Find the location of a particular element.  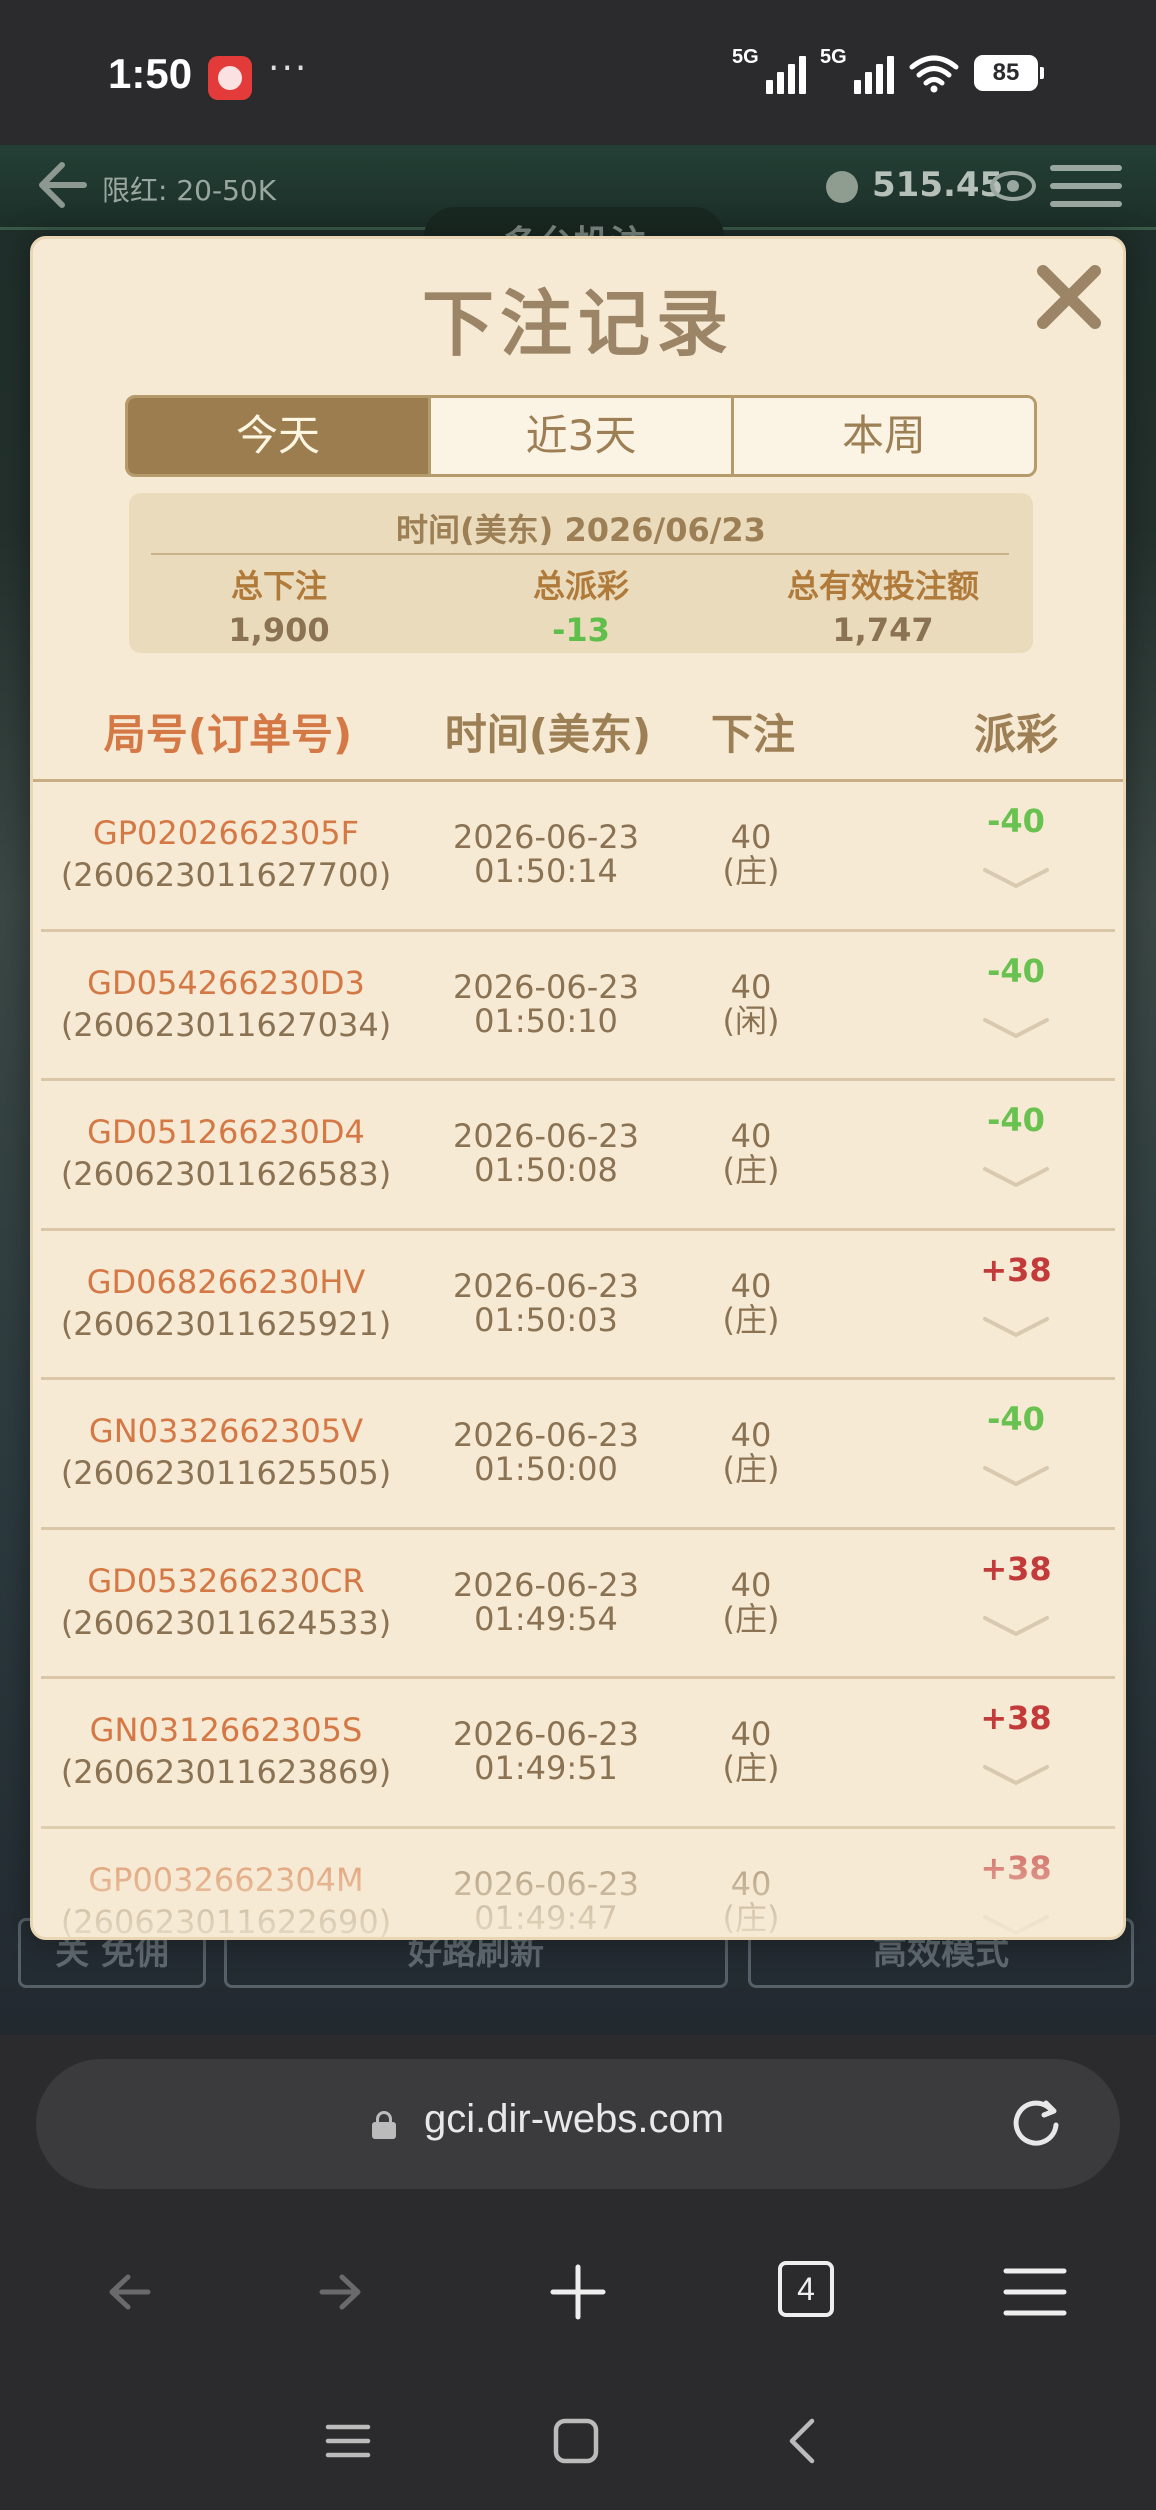

signal-1-icon: 5G is located at coordinates (769, 70).